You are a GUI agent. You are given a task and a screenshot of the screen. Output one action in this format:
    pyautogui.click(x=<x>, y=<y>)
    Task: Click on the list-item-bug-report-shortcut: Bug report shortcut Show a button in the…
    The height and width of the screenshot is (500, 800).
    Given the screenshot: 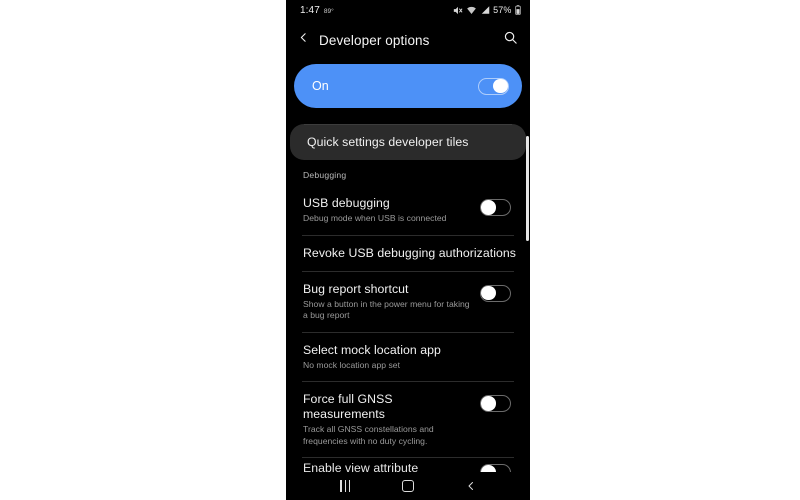 What is the action you would take?
    pyautogui.click(x=408, y=302)
    